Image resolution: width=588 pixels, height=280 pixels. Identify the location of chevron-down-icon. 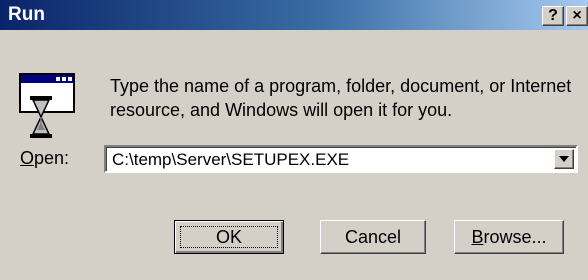
(564, 159).